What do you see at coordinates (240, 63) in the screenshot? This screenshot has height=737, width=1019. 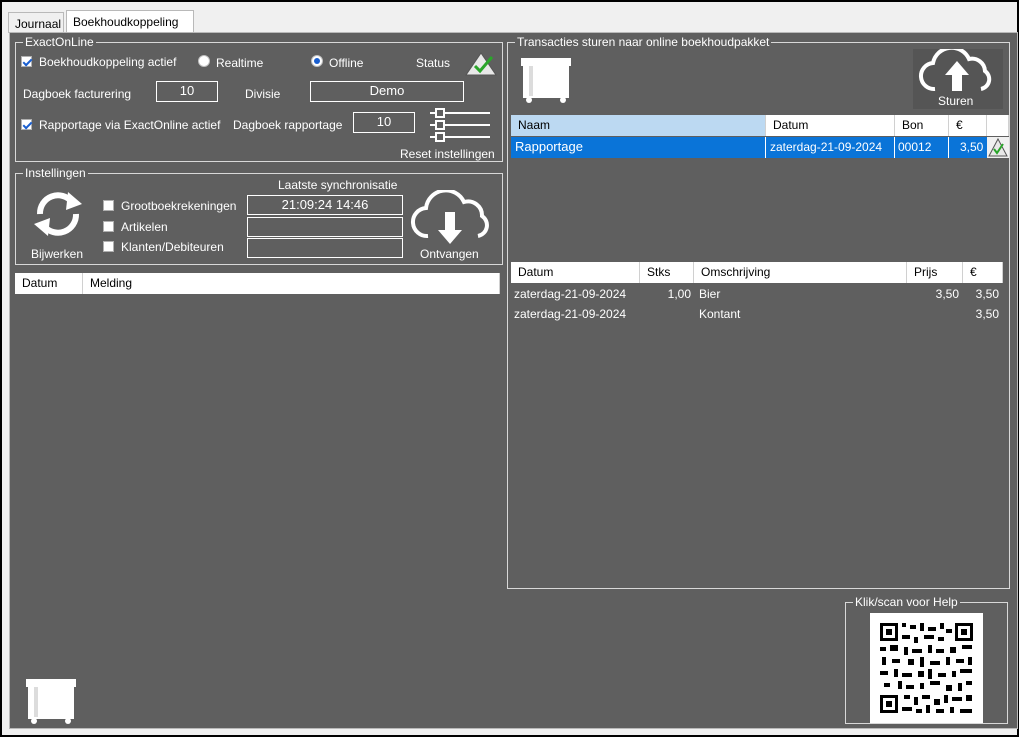 I see `realtime-label: Realtime` at bounding box center [240, 63].